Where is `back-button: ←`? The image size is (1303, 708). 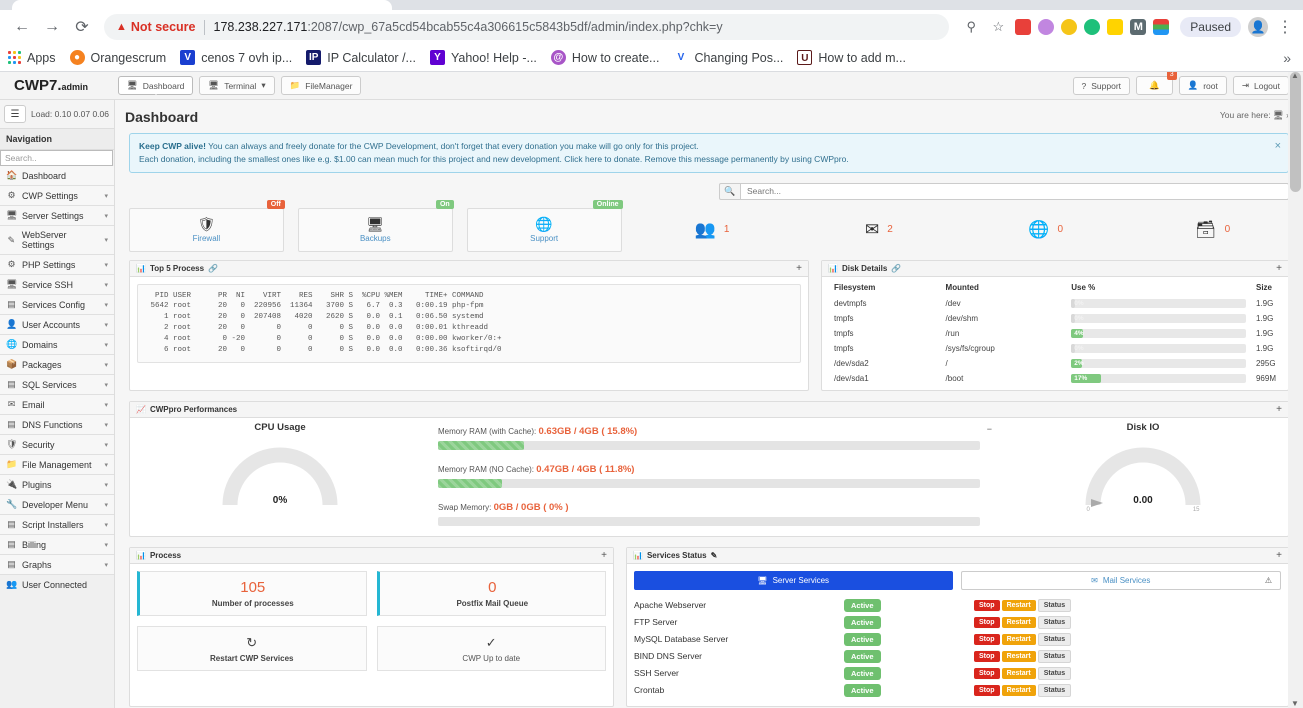 back-button: ← is located at coordinates (22, 27).